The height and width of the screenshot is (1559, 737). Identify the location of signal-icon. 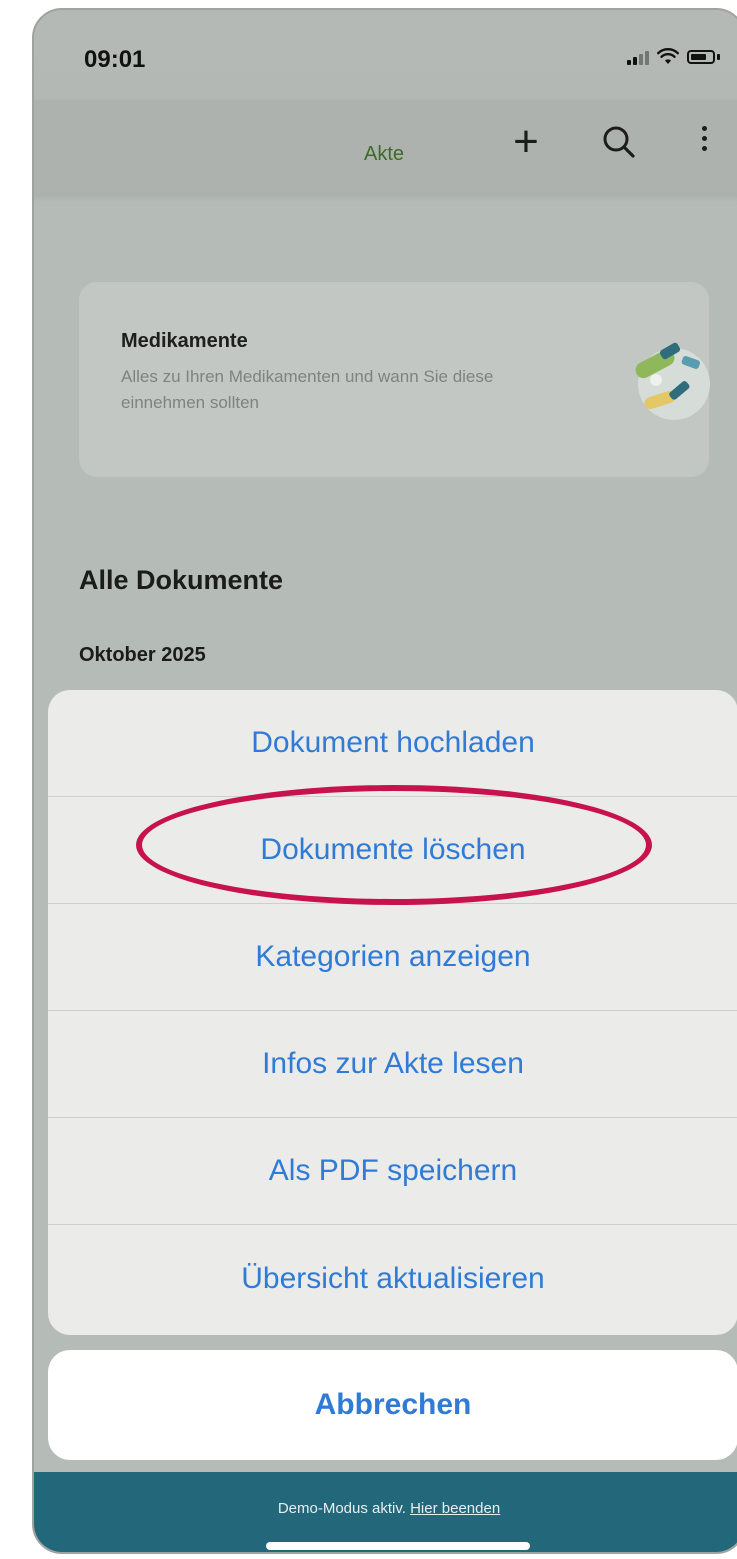
(638, 57).